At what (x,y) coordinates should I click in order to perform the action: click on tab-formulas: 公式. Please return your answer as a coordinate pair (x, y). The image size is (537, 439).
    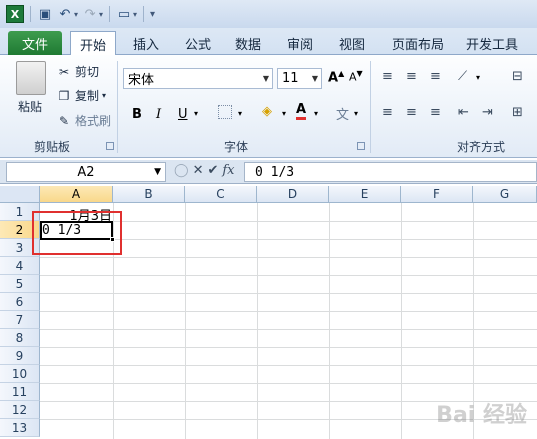
    Looking at the image, I should click on (198, 43).